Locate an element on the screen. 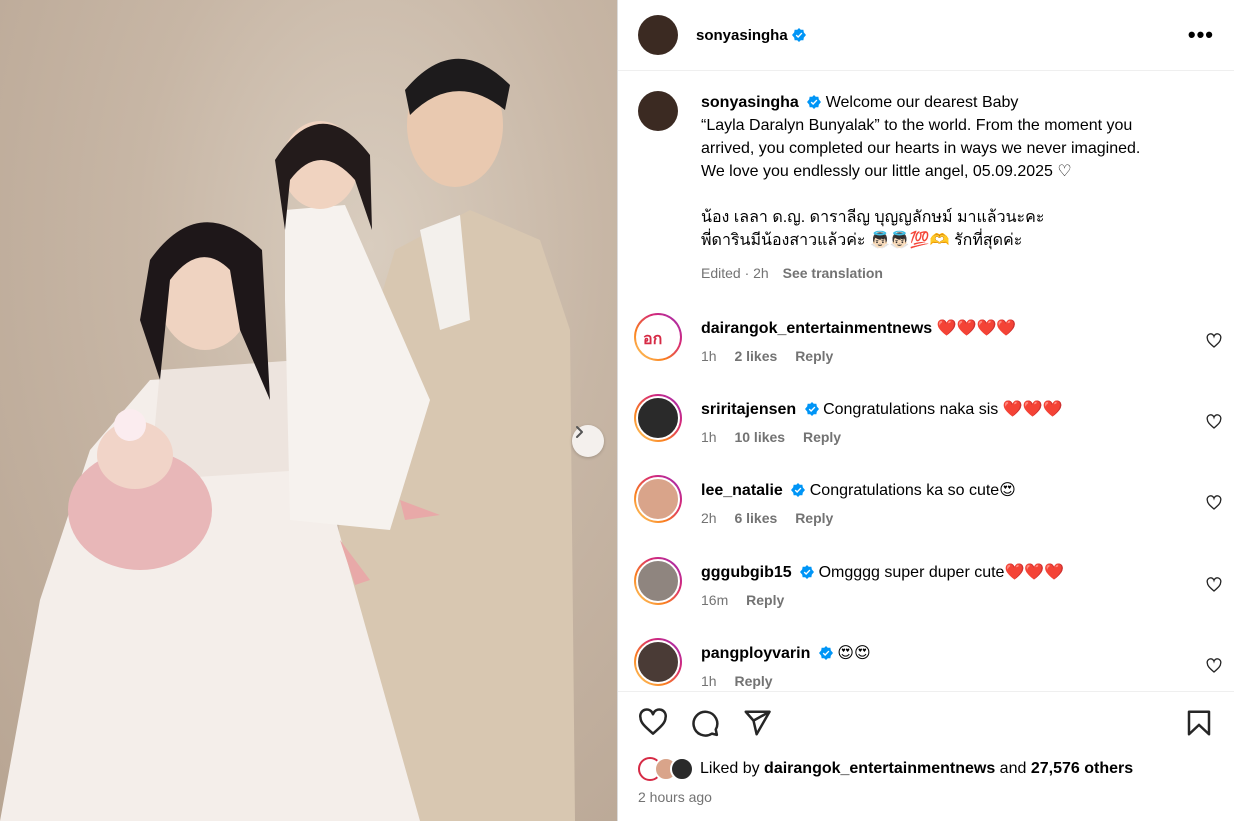 Image resolution: width=1234 pixels, height=821 pixels. avatar: อก is located at coordinates (658, 337).